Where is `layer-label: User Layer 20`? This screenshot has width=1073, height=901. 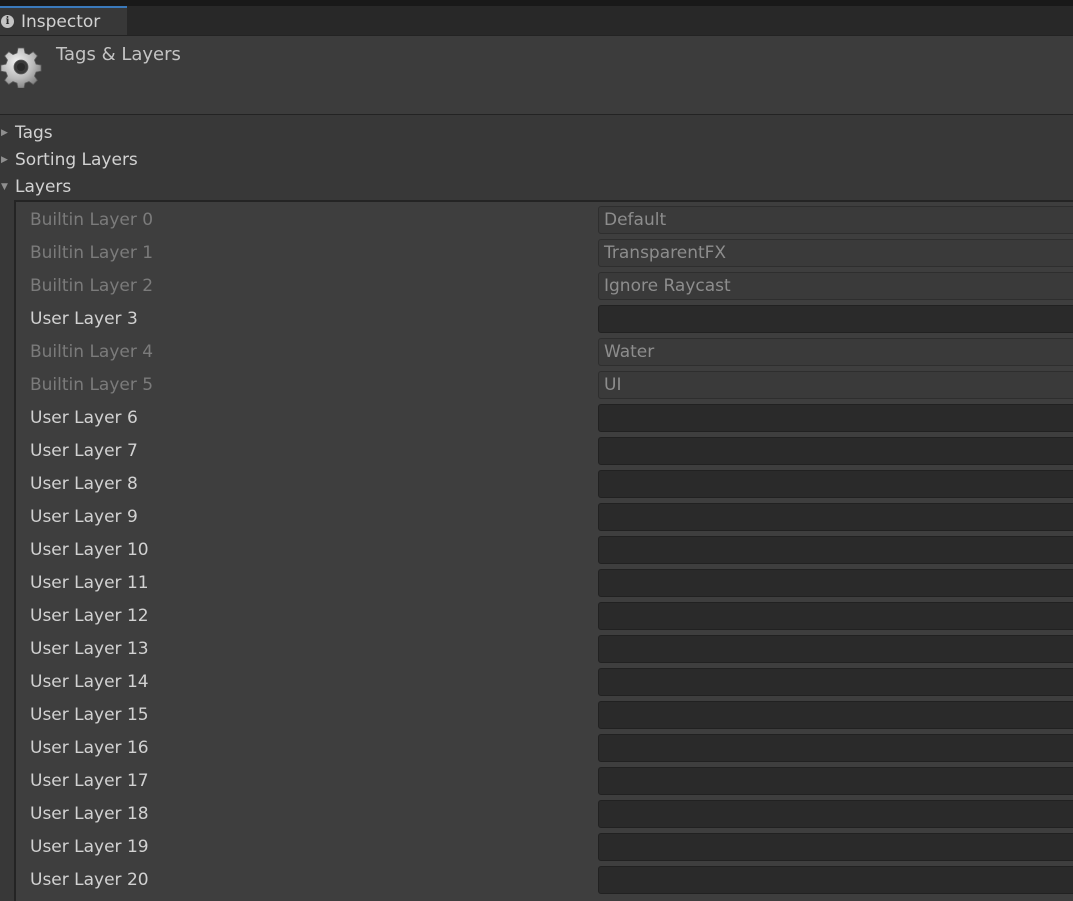 layer-label: User Layer 20 is located at coordinates (89, 880).